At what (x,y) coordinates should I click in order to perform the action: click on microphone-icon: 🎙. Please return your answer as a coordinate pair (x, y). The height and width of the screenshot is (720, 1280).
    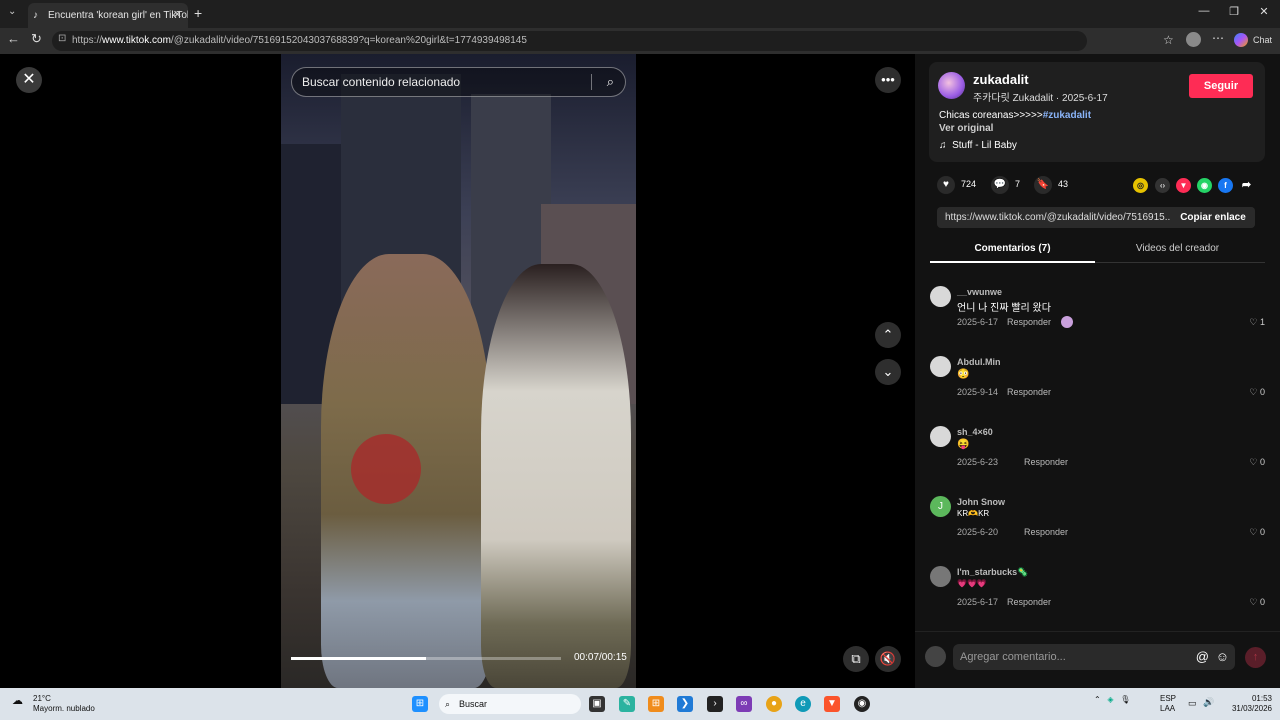
    Looking at the image, I should click on (1125, 699).